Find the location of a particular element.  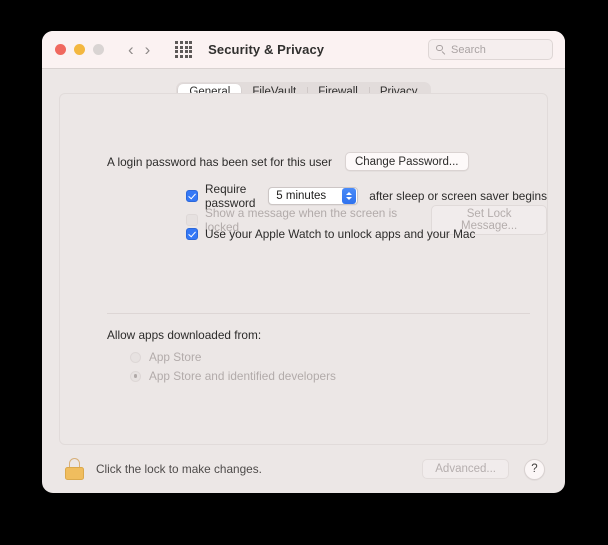

stepper-down-arrow-icon is located at coordinates (349, 198).